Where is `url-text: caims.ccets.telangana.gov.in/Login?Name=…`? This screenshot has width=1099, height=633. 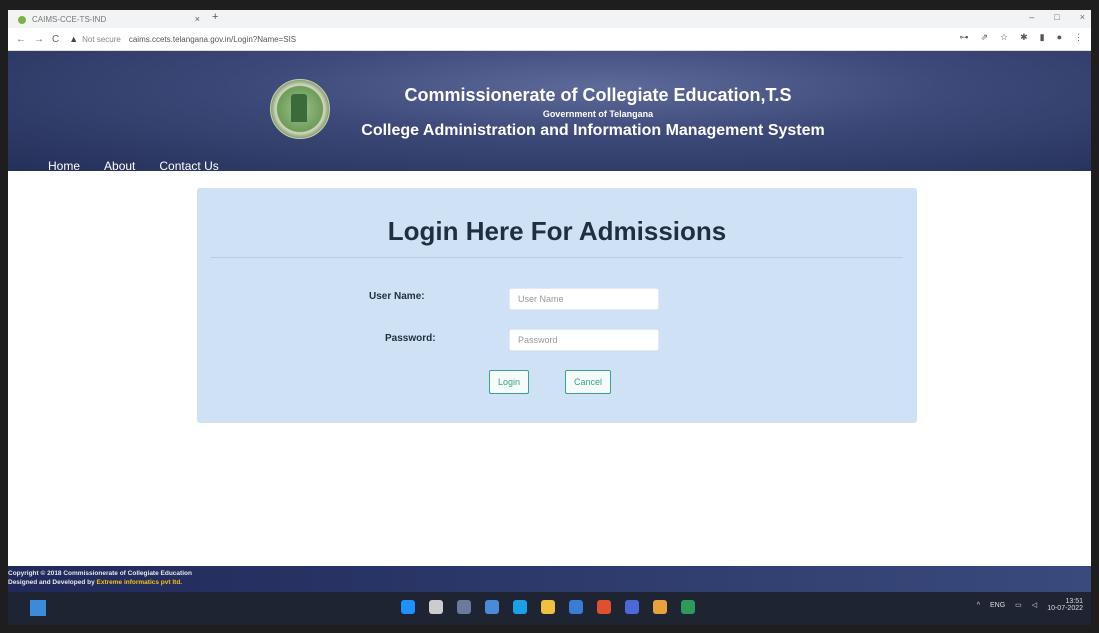 url-text: caims.ccets.telangana.gov.in/Login?Name=… is located at coordinates (212, 39).